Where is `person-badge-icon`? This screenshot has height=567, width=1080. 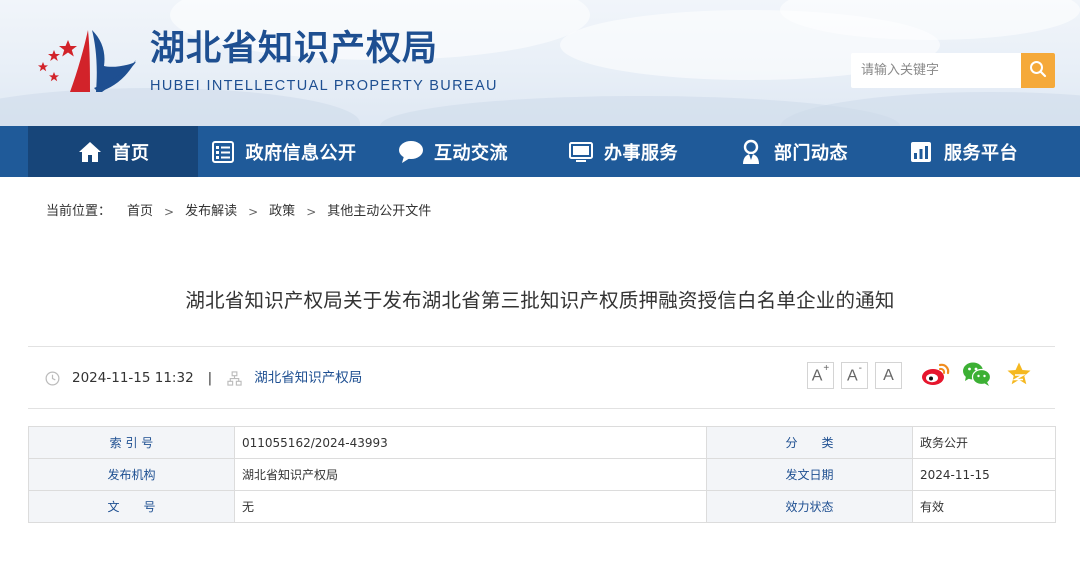 person-badge-icon is located at coordinates (751, 152).